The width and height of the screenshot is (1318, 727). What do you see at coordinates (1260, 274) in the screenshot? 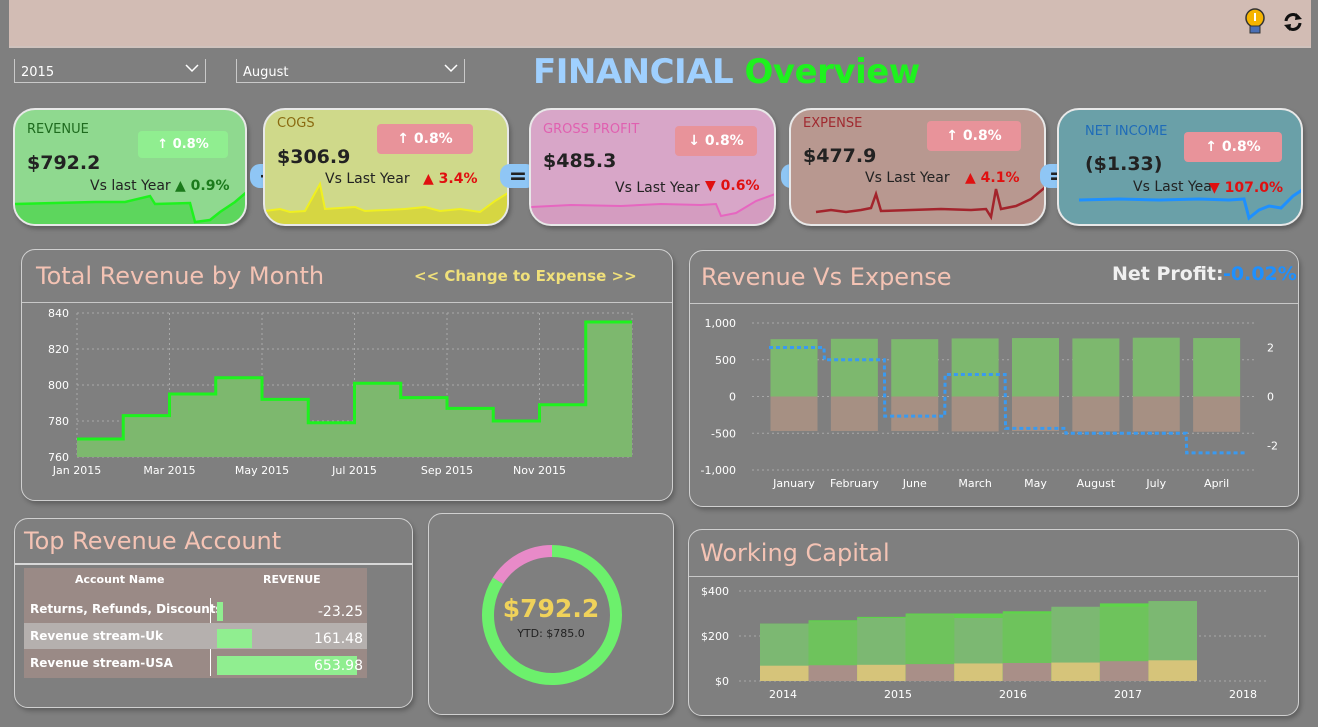
I see `net-profit-value: -0.02%` at bounding box center [1260, 274].